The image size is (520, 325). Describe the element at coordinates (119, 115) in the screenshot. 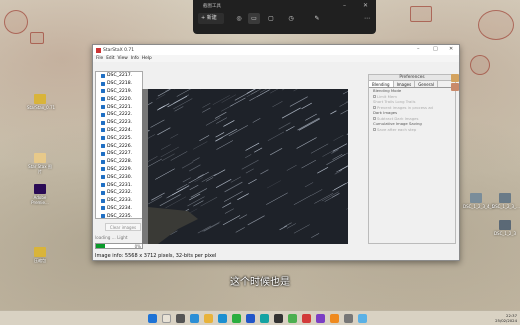

I see `file-list-item: DSC_2222.` at that location.